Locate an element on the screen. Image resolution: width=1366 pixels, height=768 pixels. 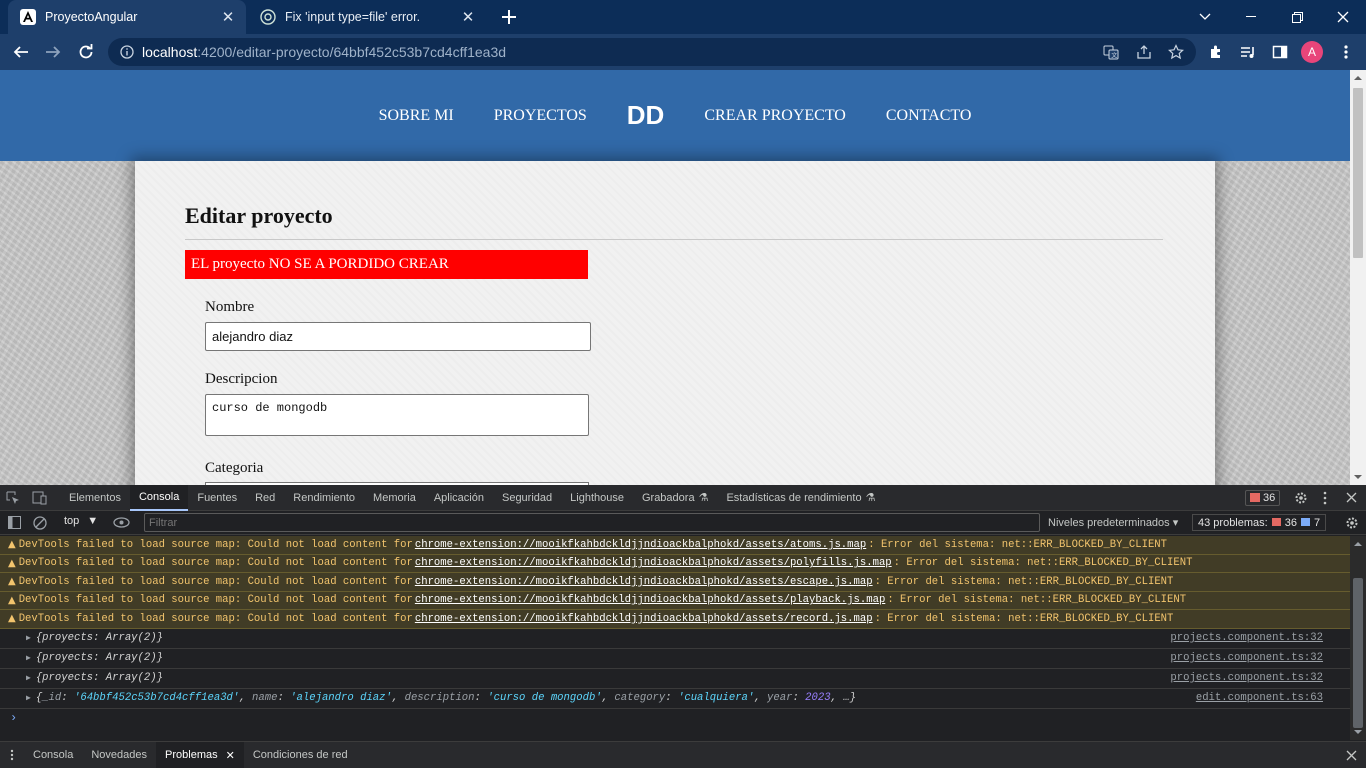
back-icon is located at coordinates (21, 52).